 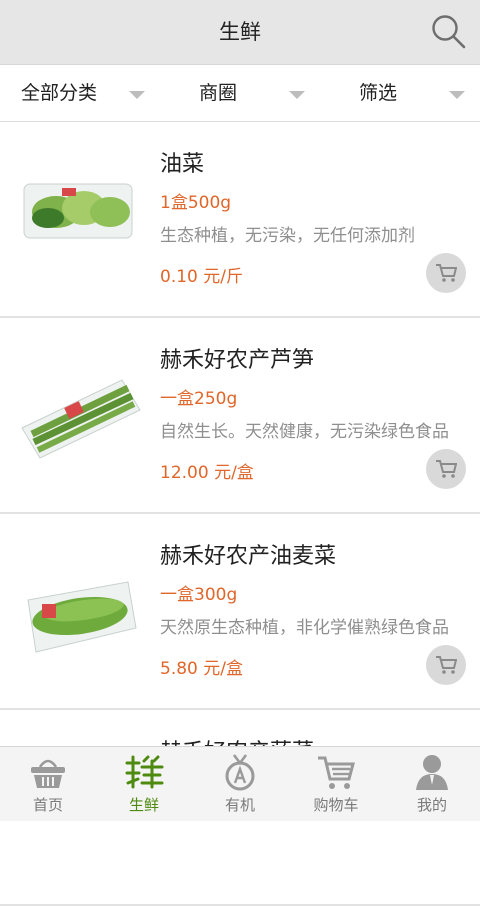 I want to click on filter-screen: 筛选, so click(x=378, y=93).